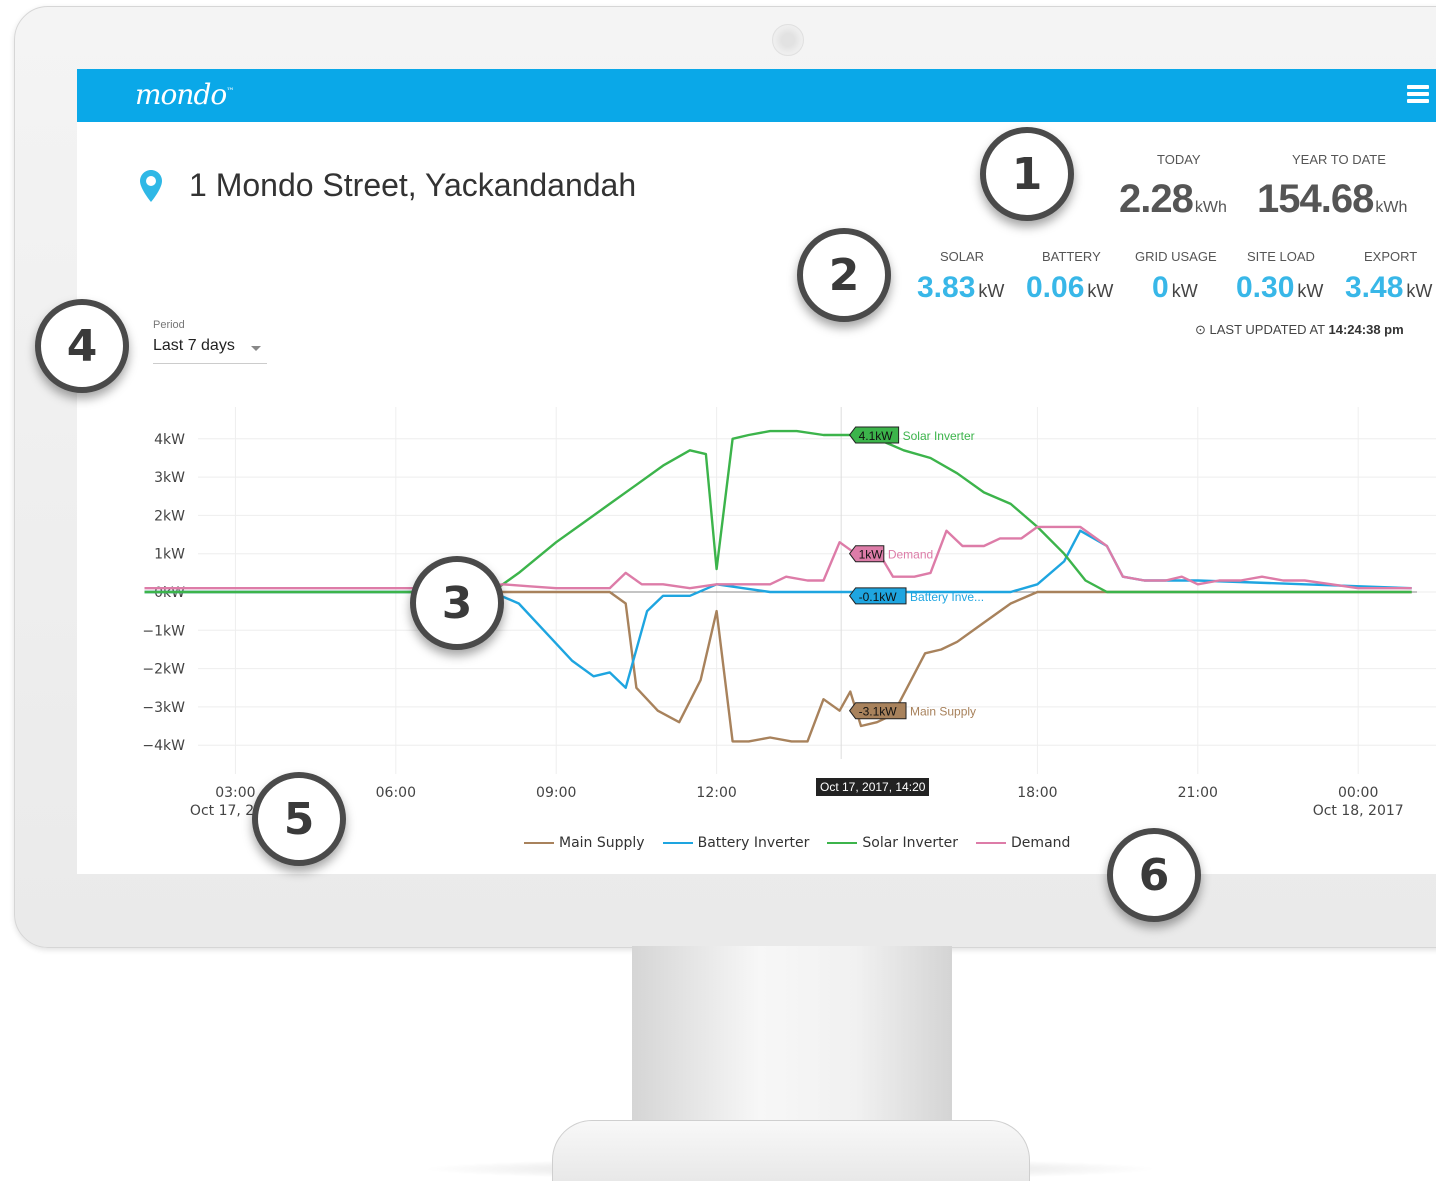 The height and width of the screenshot is (1181, 1436). I want to click on callout-4: 4, so click(82, 346).